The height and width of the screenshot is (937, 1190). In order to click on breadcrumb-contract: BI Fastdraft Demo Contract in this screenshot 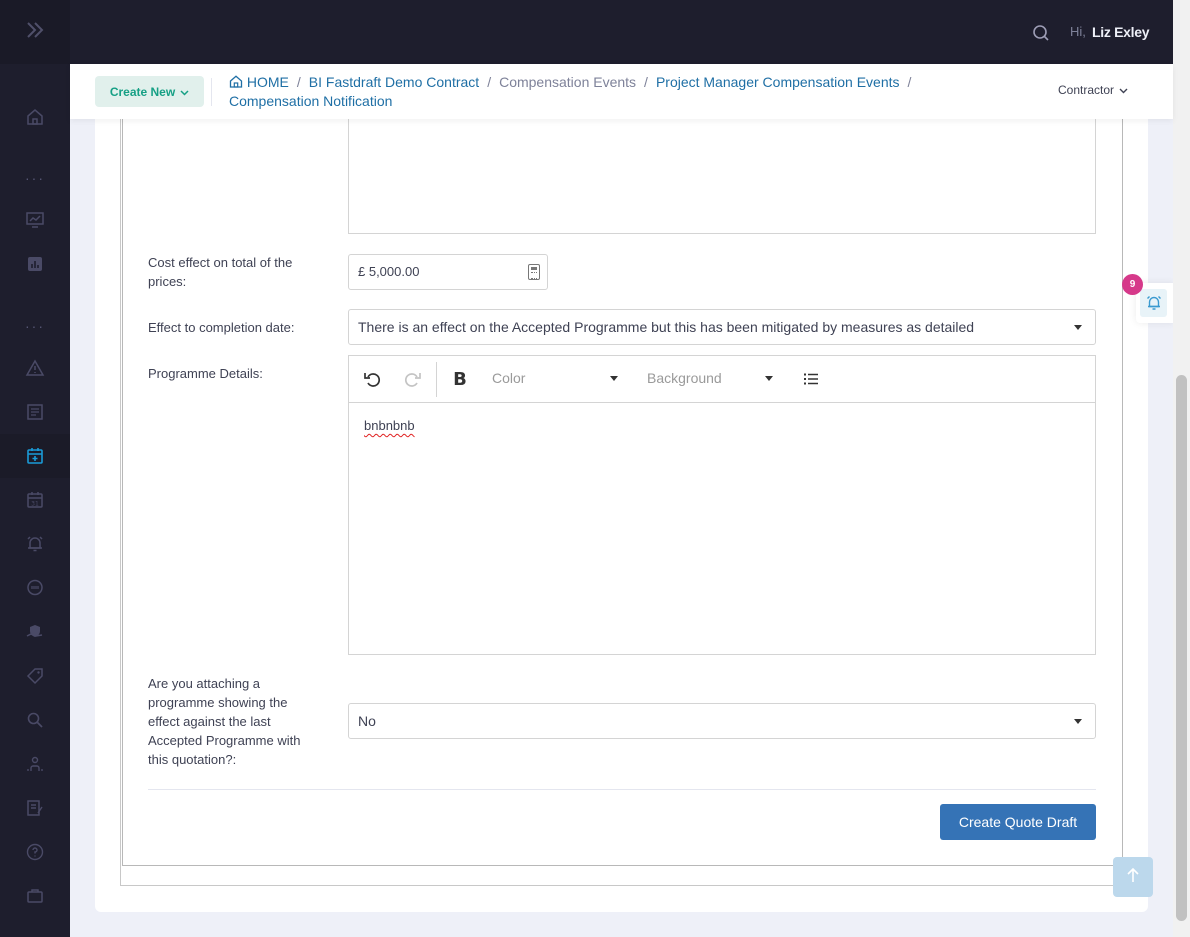, I will do `click(394, 82)`.